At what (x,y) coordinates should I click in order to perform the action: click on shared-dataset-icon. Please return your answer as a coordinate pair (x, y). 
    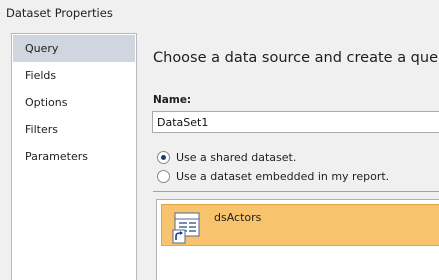
    Looking at the image, I should click on (186, 228).